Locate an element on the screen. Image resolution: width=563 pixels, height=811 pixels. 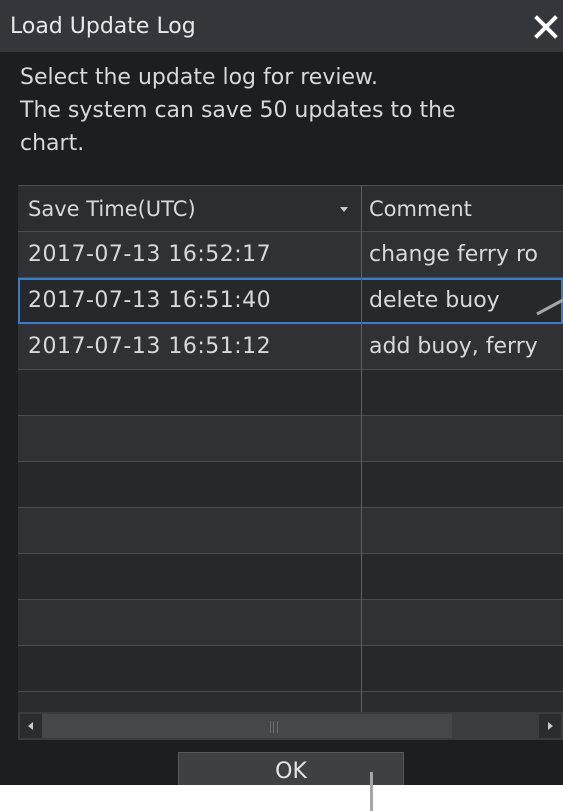
horizontal-scrollbar is located at coordinates (290, 726).